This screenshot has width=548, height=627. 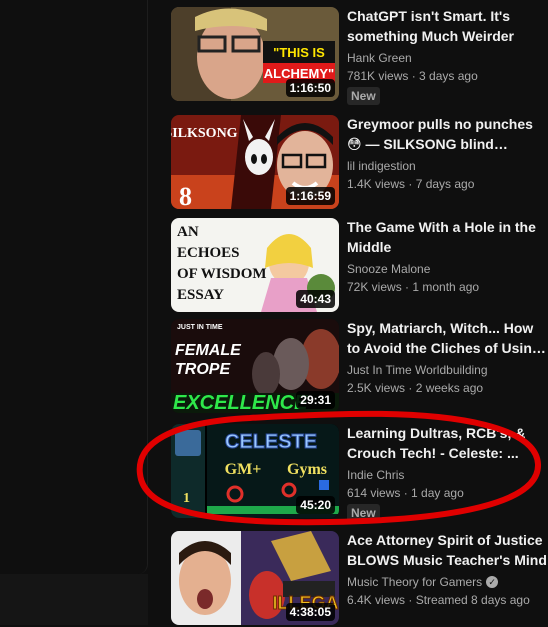 What do you see at coordinates (208, 253) in the screenshot?
I see `thumb-text-line2: ECHOES` at bounding box center [208, 253].